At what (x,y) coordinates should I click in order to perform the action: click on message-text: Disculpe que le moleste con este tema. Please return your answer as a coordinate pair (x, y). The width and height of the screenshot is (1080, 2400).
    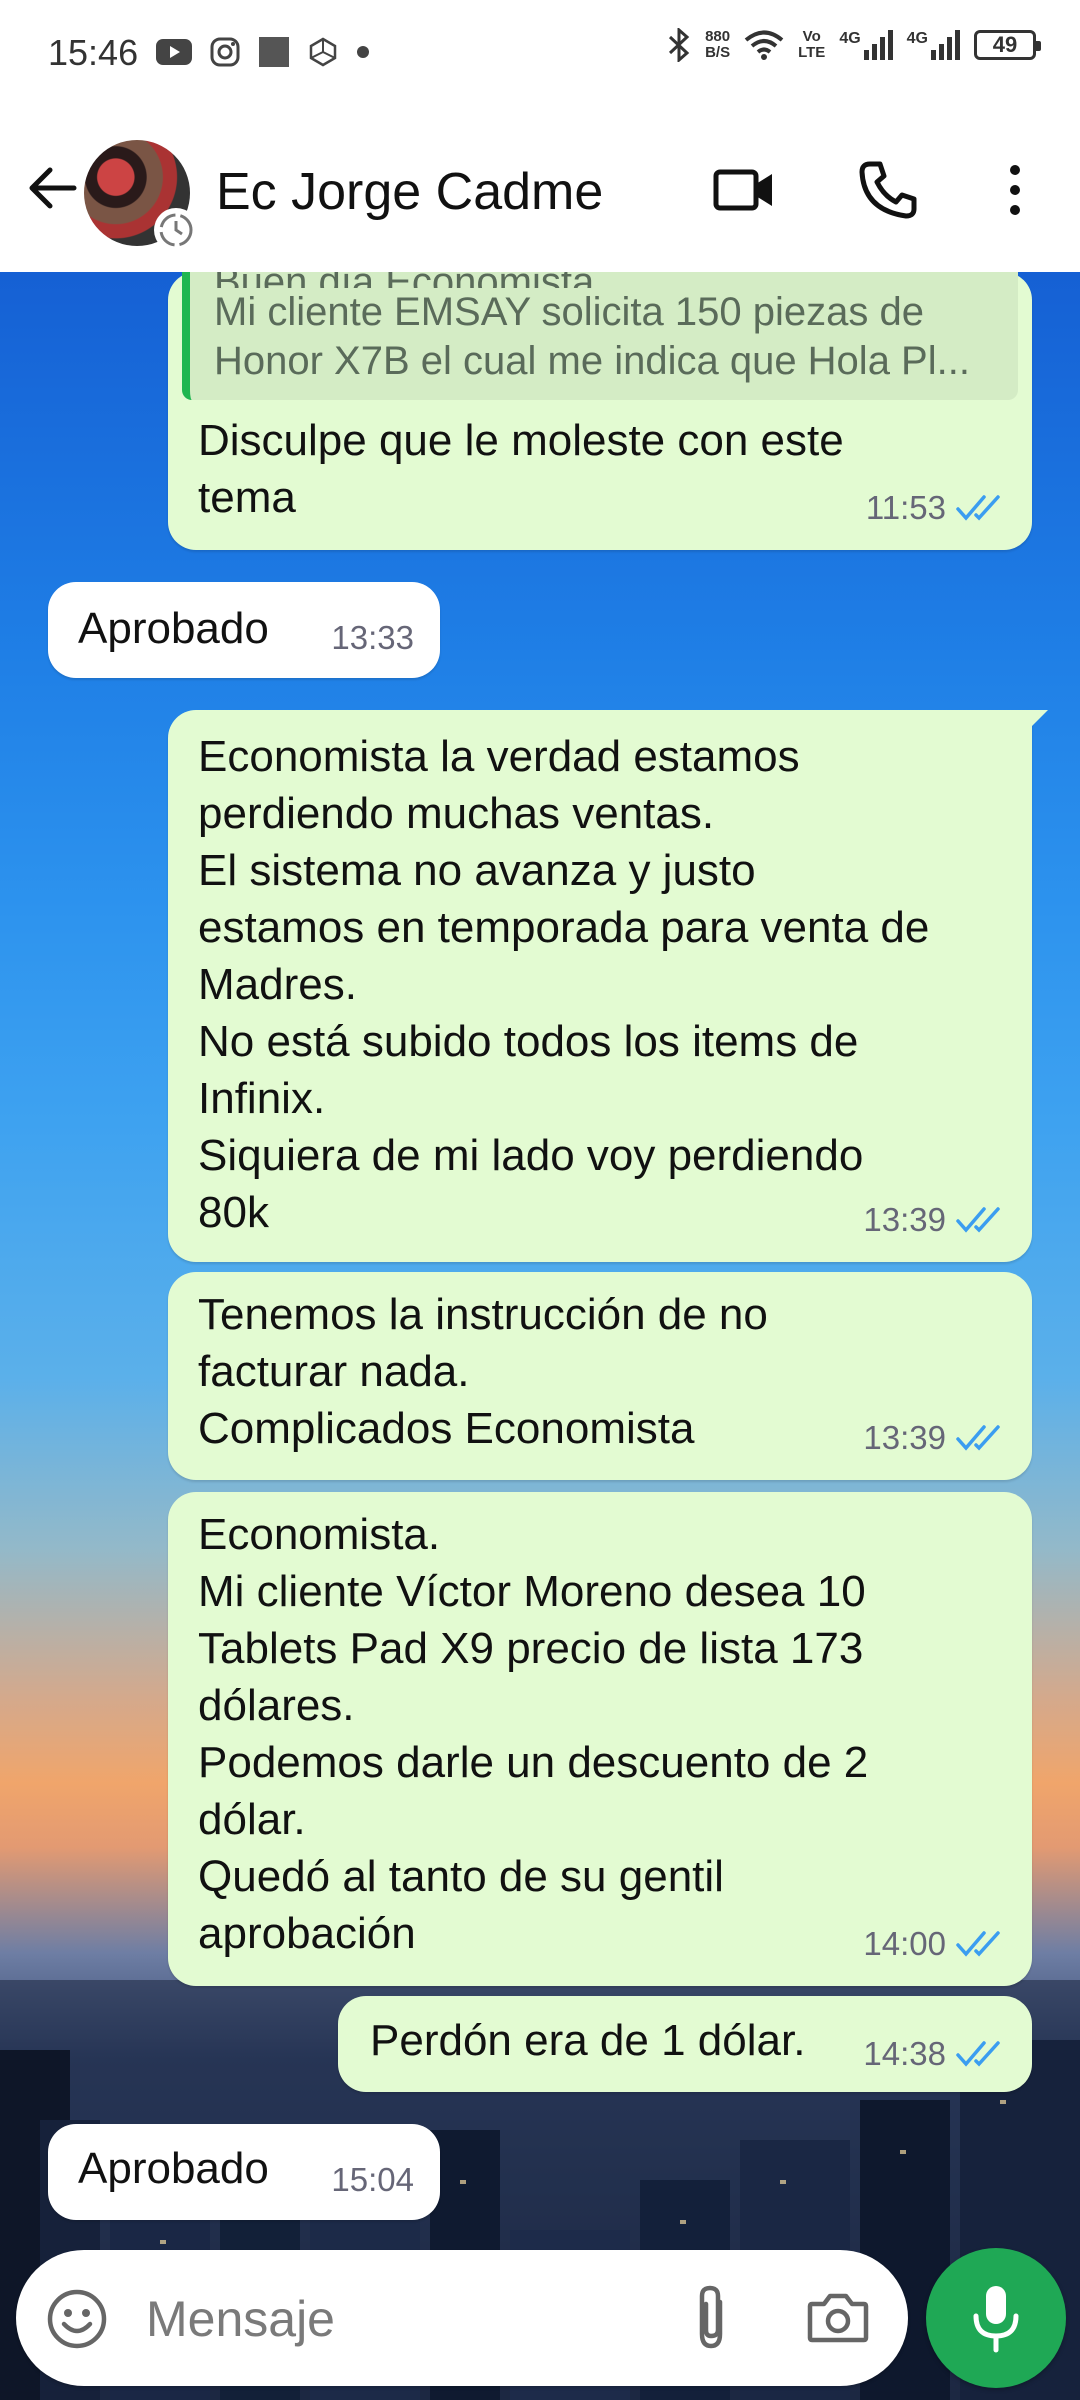
    Looking at the image, I should click on (521, 469).